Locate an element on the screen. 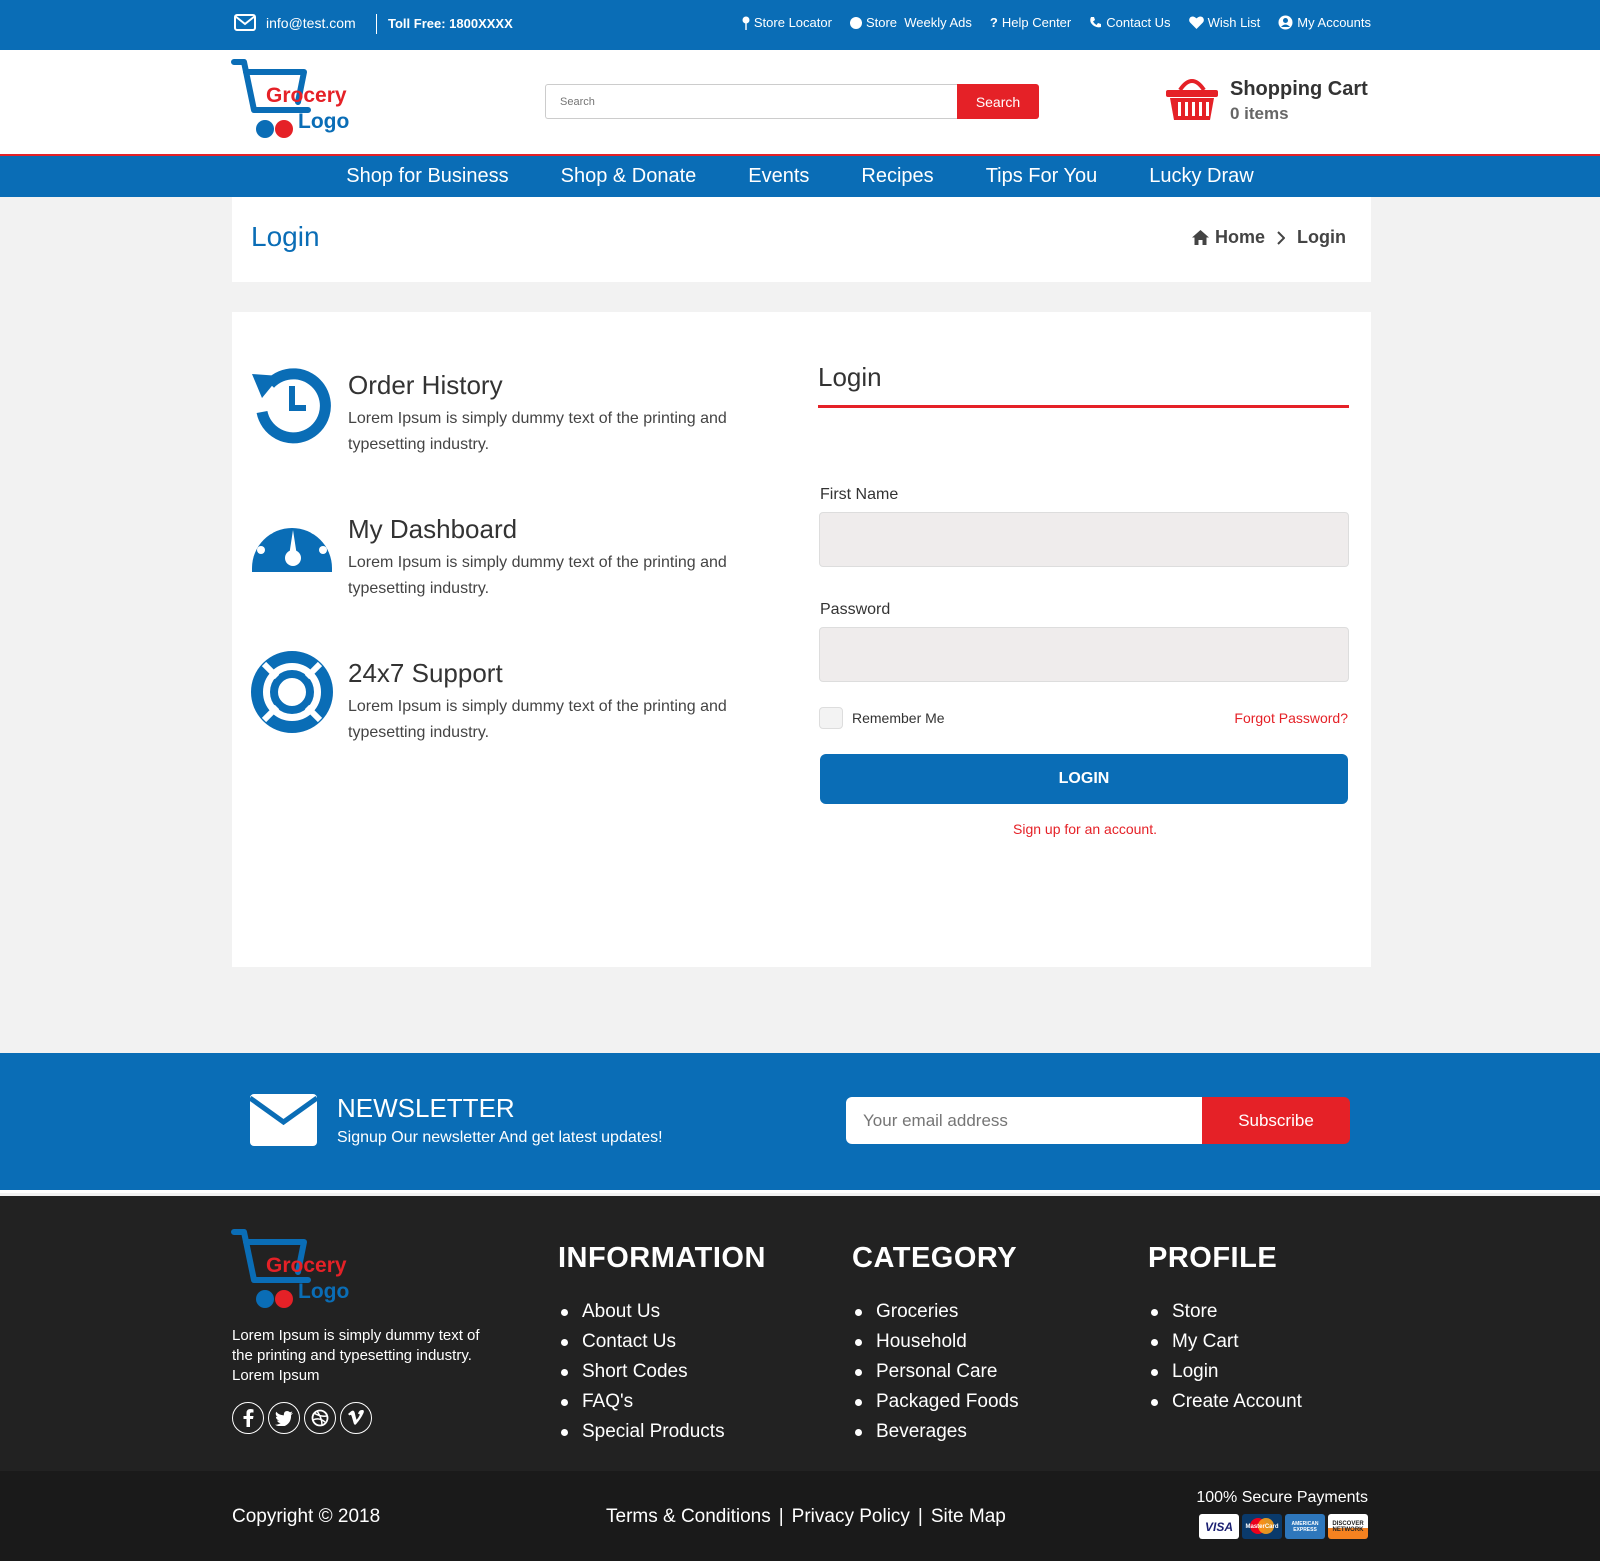 This screenshot has height=1561, width=1600. site-logo: Grocery Logo is located at coordinates (292, 101).